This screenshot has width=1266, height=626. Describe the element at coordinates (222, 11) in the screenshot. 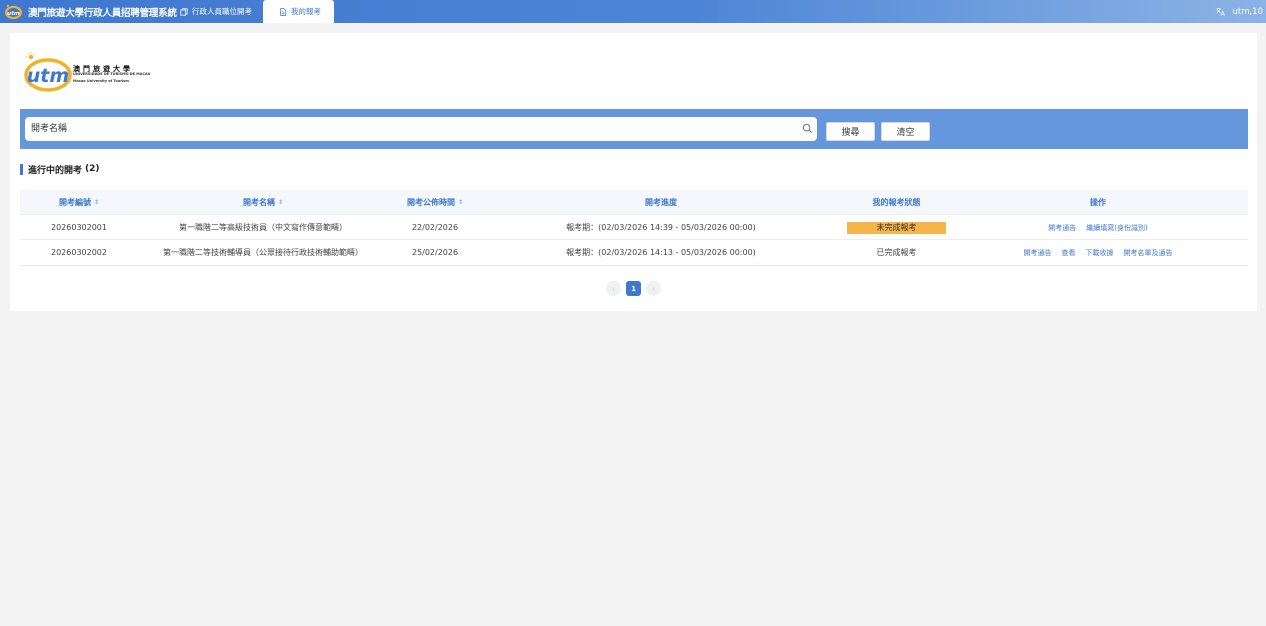

I see `tab-label: 行政人員職位開考` at that location.